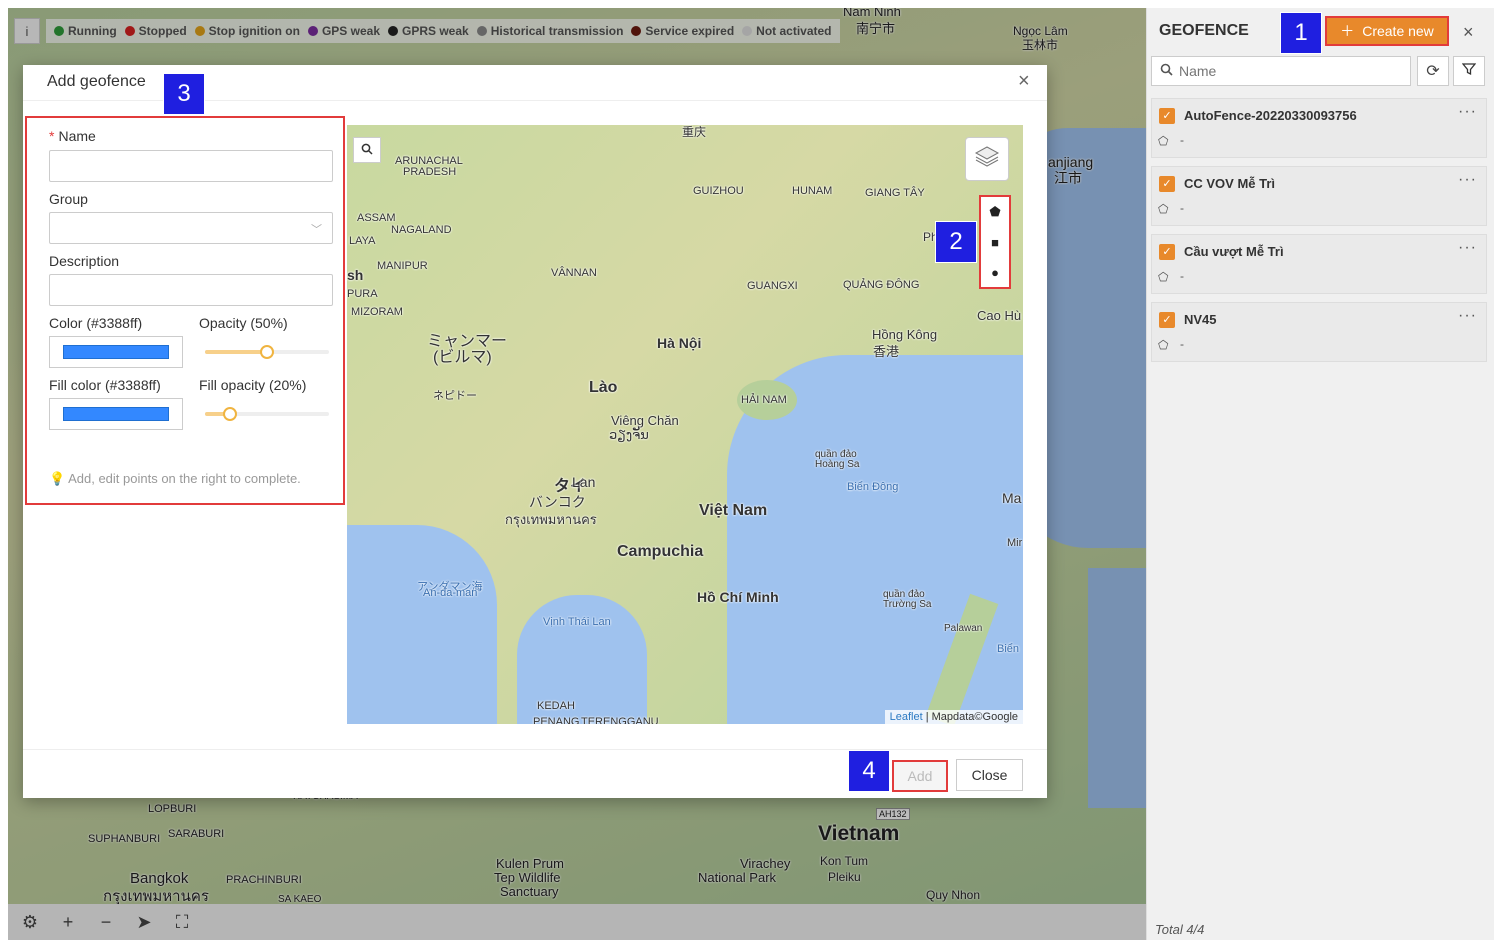 Image resolution: width=1502 pixels, height=948 pixels. What do you see at coordinates (881, 285) in the screenshot?
I see `map-label: QUẢNG ĐÔNG` at bounding box center [881, 285].